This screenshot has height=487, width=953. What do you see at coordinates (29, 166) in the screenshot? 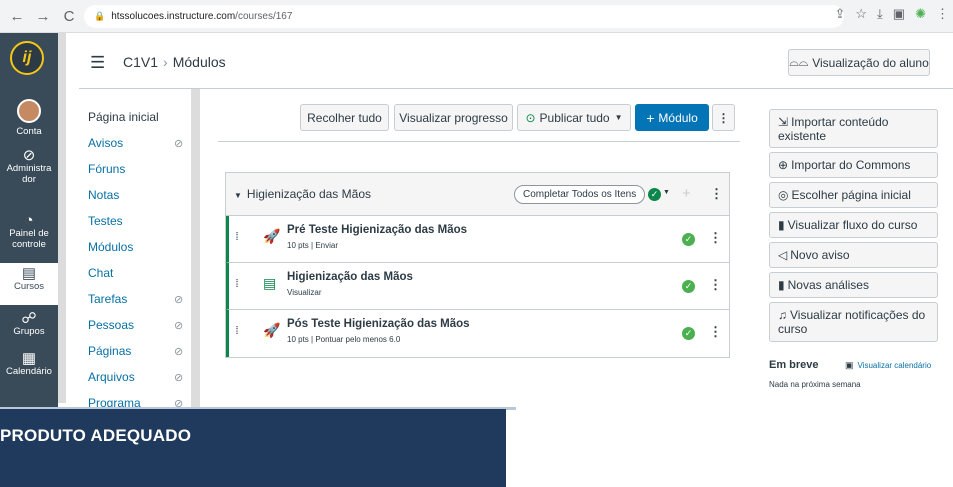
I see `nav-admin: ⊘ Administra dor` at bounding box center [29, 166].